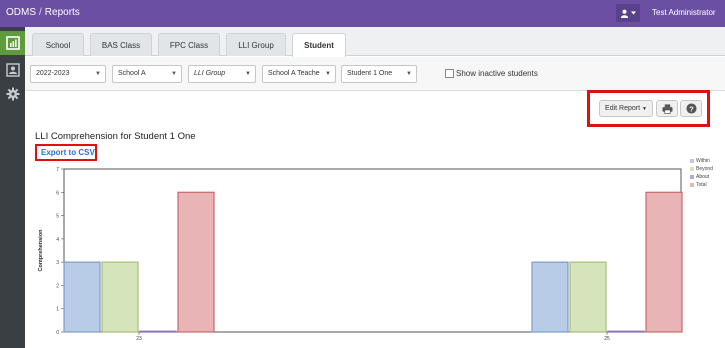 The height and width of the screenshot is (348, 725). What do you see at coordinates (57, 333) in the screenshot?
I see `y-tick-label: 0` at bounding box center [57, 333].